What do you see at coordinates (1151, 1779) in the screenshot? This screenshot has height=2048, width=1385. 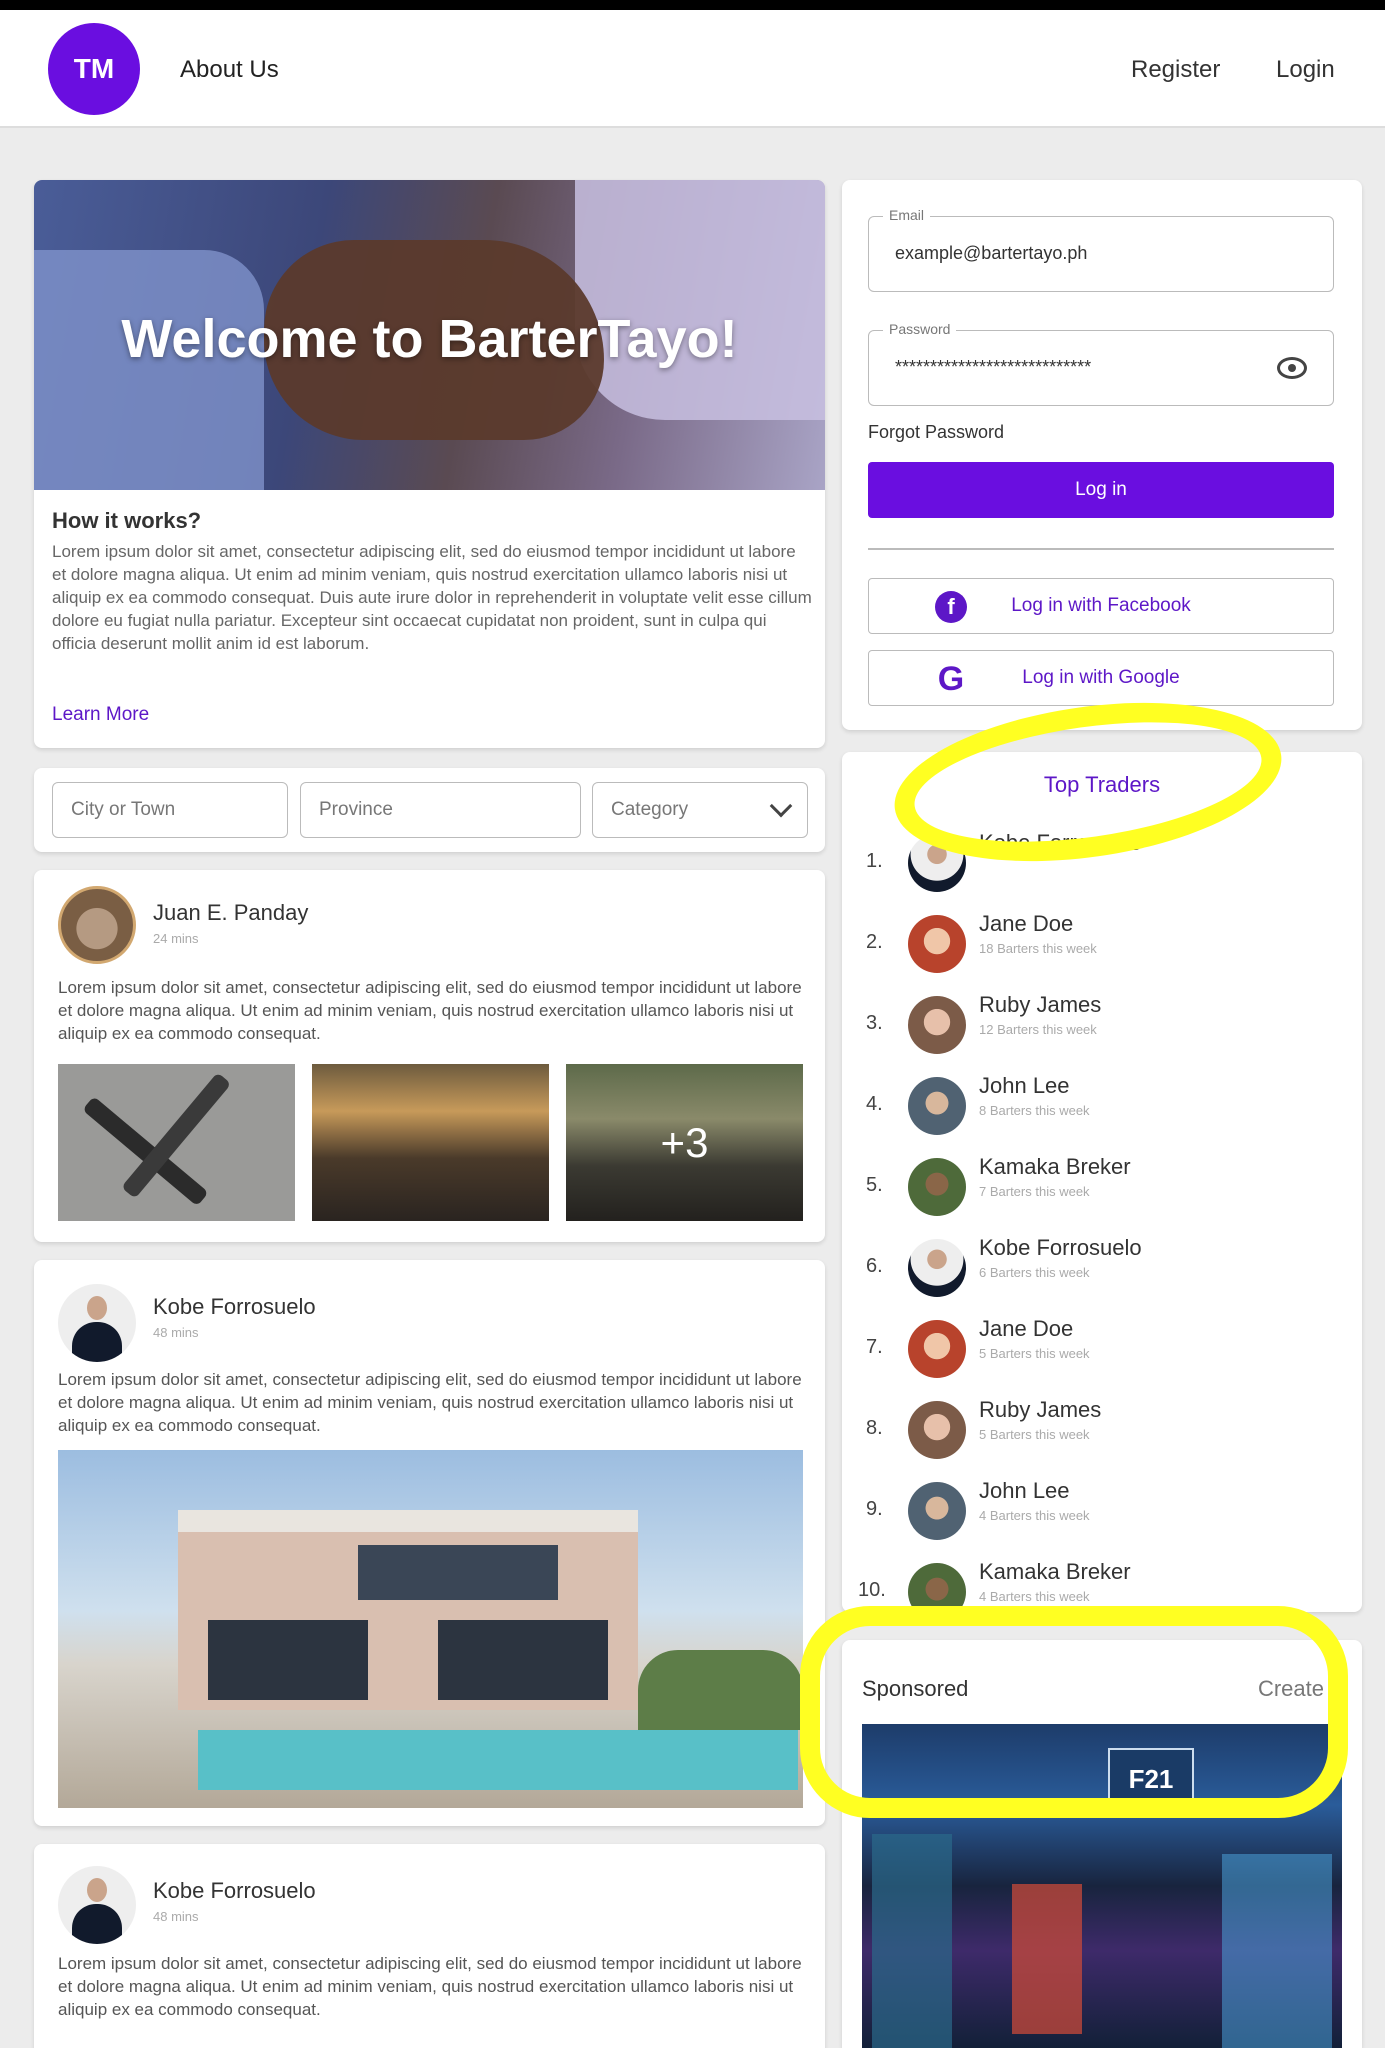 I see `store-sign: F21` at bounding box center [1151, 1779].